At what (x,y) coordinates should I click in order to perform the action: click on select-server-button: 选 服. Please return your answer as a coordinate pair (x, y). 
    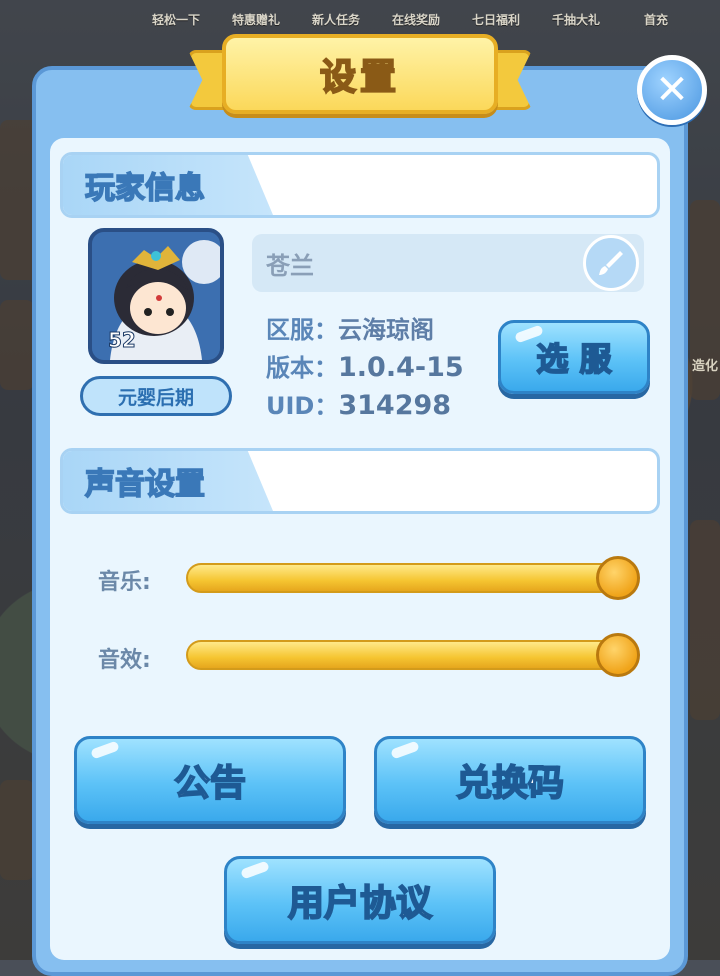
    Looking at the image, I should click on (574, 357).